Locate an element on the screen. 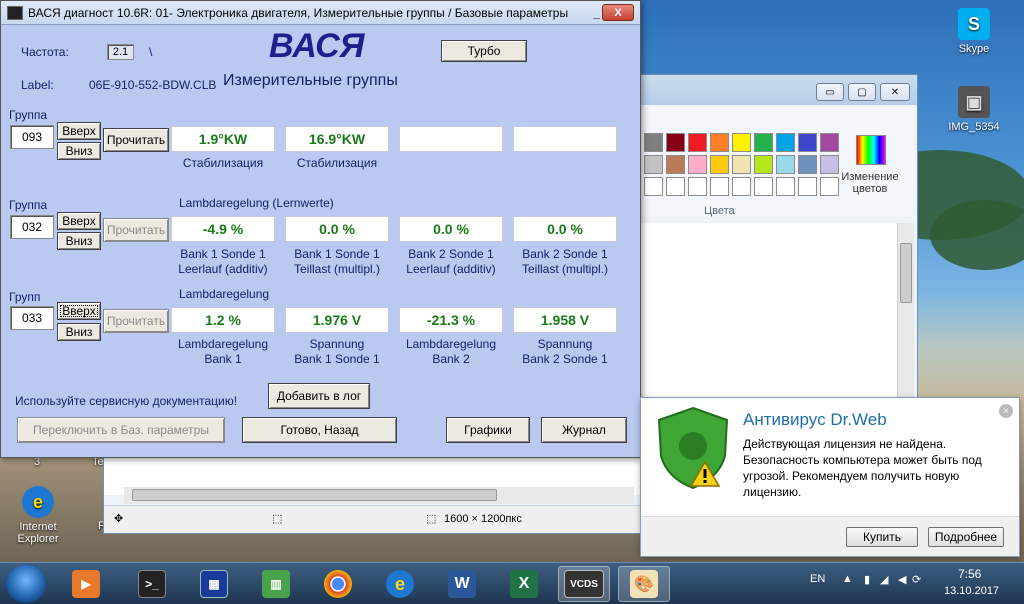 Image resolution: width=1024 pixels, height=604 pixels. desktop-icon-label: Skype is located at coordinates (974, 49).